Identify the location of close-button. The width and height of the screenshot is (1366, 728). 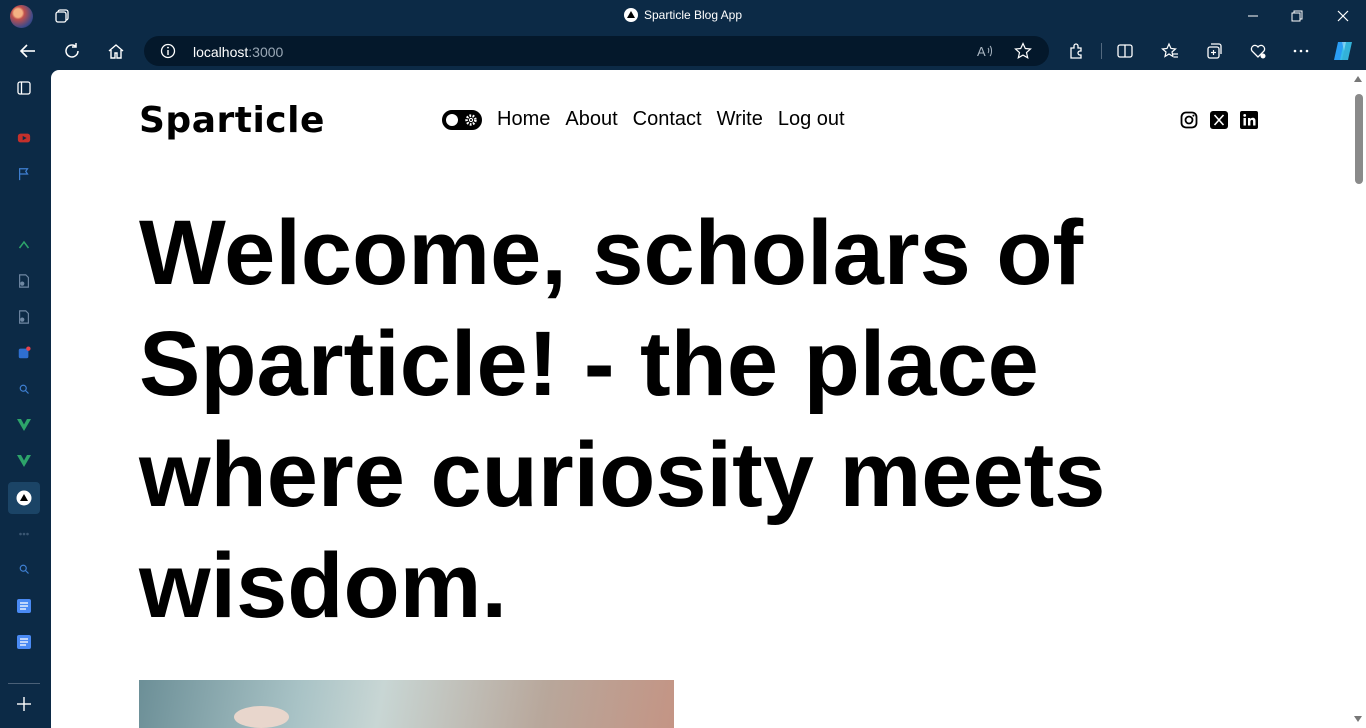
(1343, 16).